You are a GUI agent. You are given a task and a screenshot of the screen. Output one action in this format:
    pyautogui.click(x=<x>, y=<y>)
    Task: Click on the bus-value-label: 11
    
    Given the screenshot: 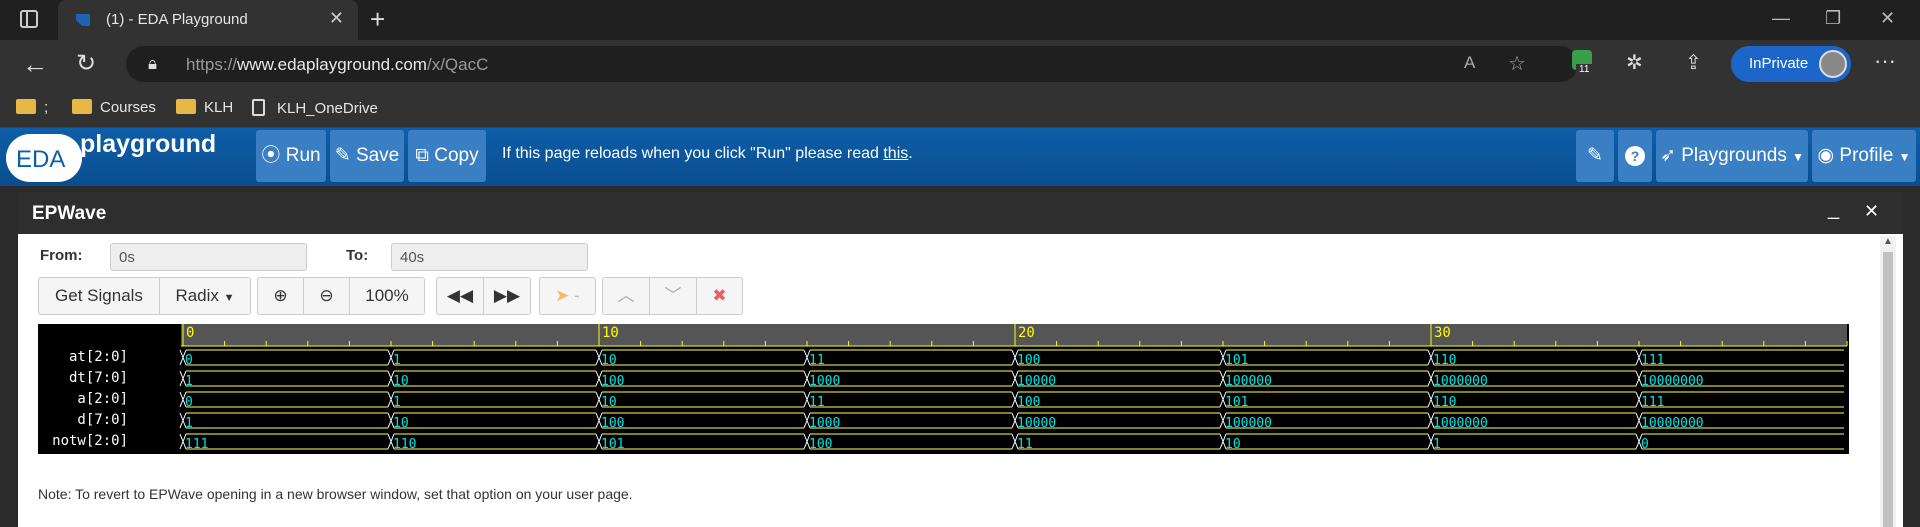 What is the action you would take?
    pyautogui.click(x=817, y=402)
    